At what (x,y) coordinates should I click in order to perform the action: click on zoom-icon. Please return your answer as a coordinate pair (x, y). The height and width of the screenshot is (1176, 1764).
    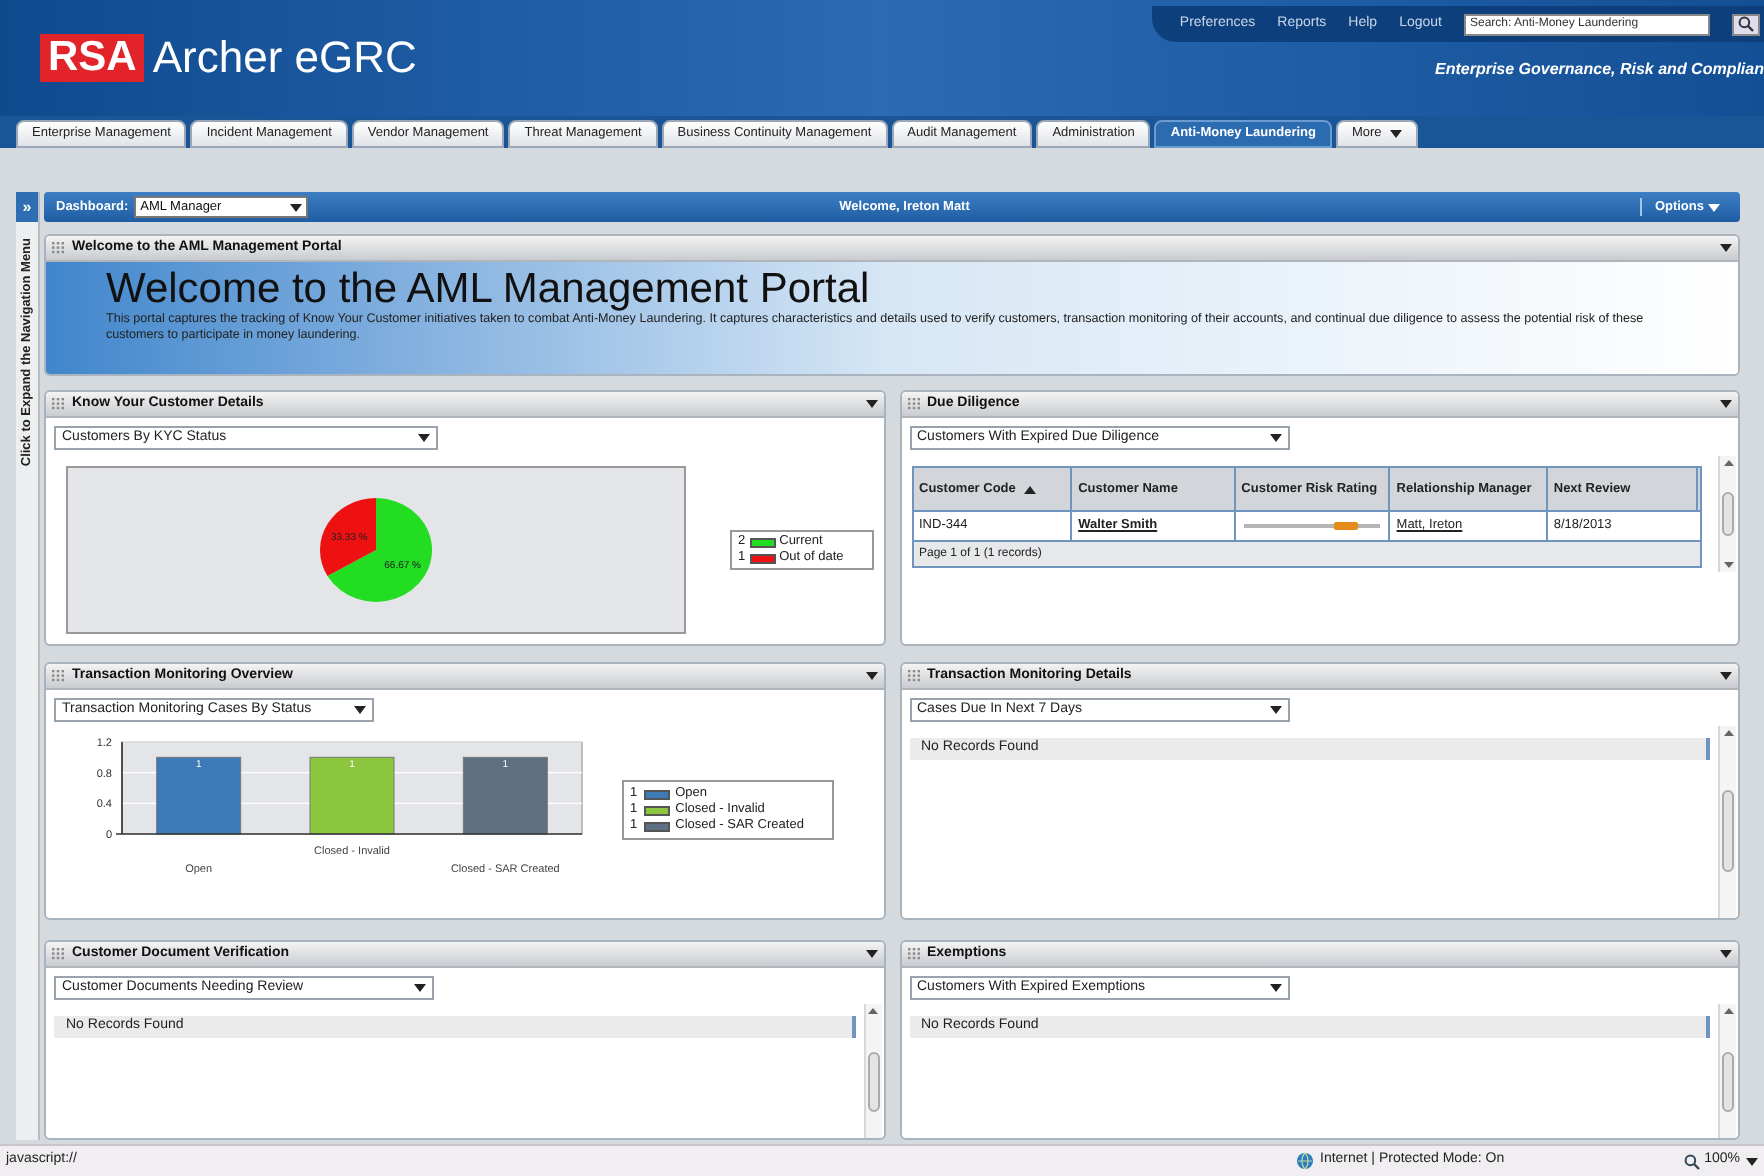
    Looking at the image, I should click on (1692, 1161).